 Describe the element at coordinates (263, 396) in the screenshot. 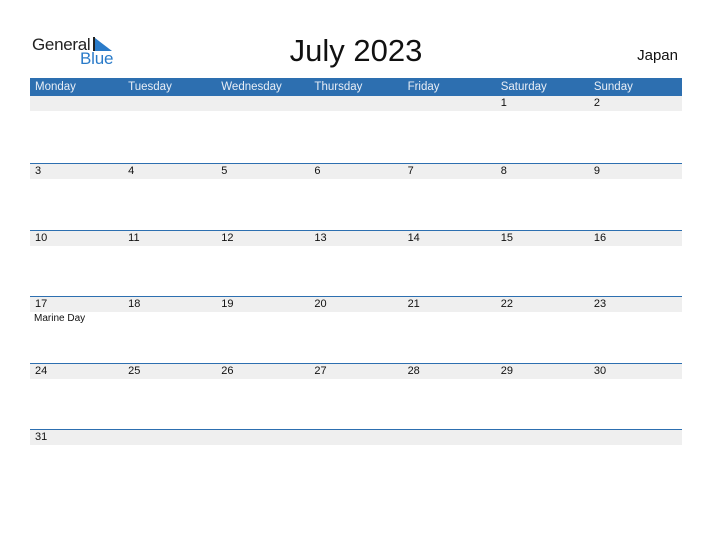

I see `day-cell: 26` at that location.